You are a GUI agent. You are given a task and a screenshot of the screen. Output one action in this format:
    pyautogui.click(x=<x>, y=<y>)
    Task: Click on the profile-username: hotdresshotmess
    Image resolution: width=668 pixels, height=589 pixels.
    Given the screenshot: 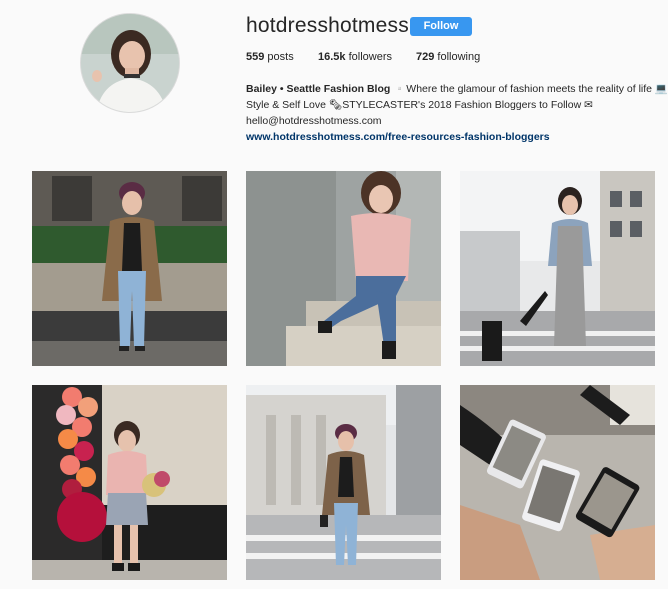 What is the action you would take?
    pyautogui.click(x=327, y=25)
    